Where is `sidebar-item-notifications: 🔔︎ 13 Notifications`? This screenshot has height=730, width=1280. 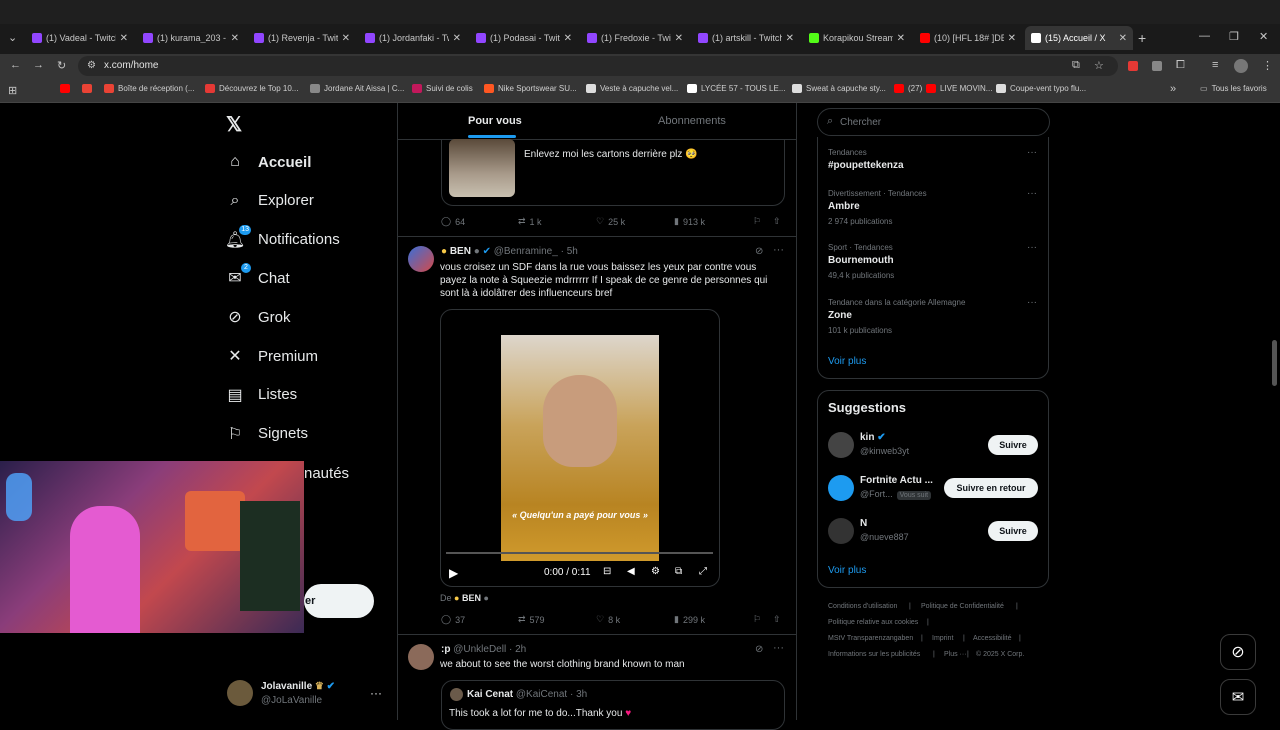 sidebar-item-notifications: 🔔︎ 13 Notifications is located at coordinates (282, 238).